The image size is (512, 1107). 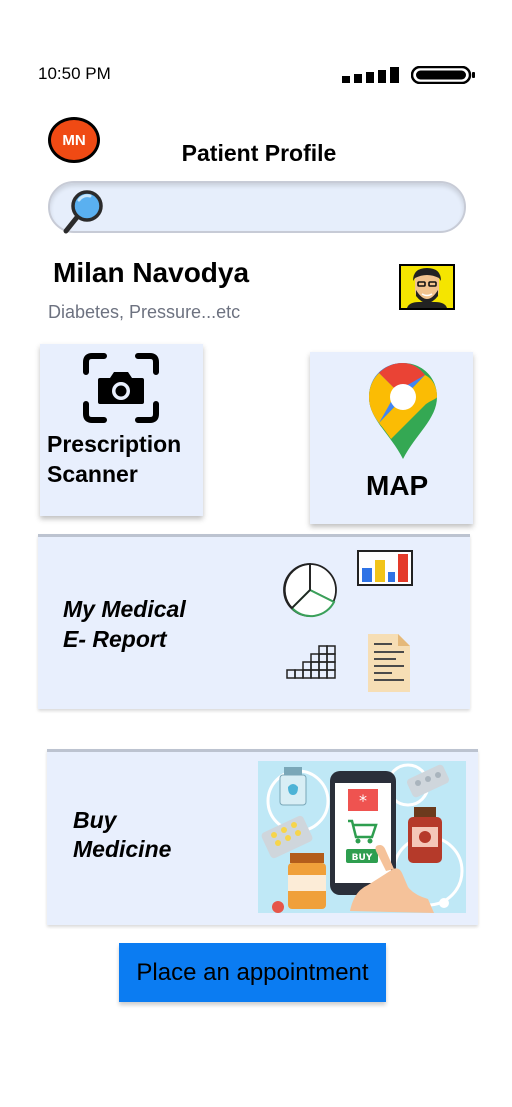 I want to click on patient-avatar-illustration, so click(x=427, y=288).